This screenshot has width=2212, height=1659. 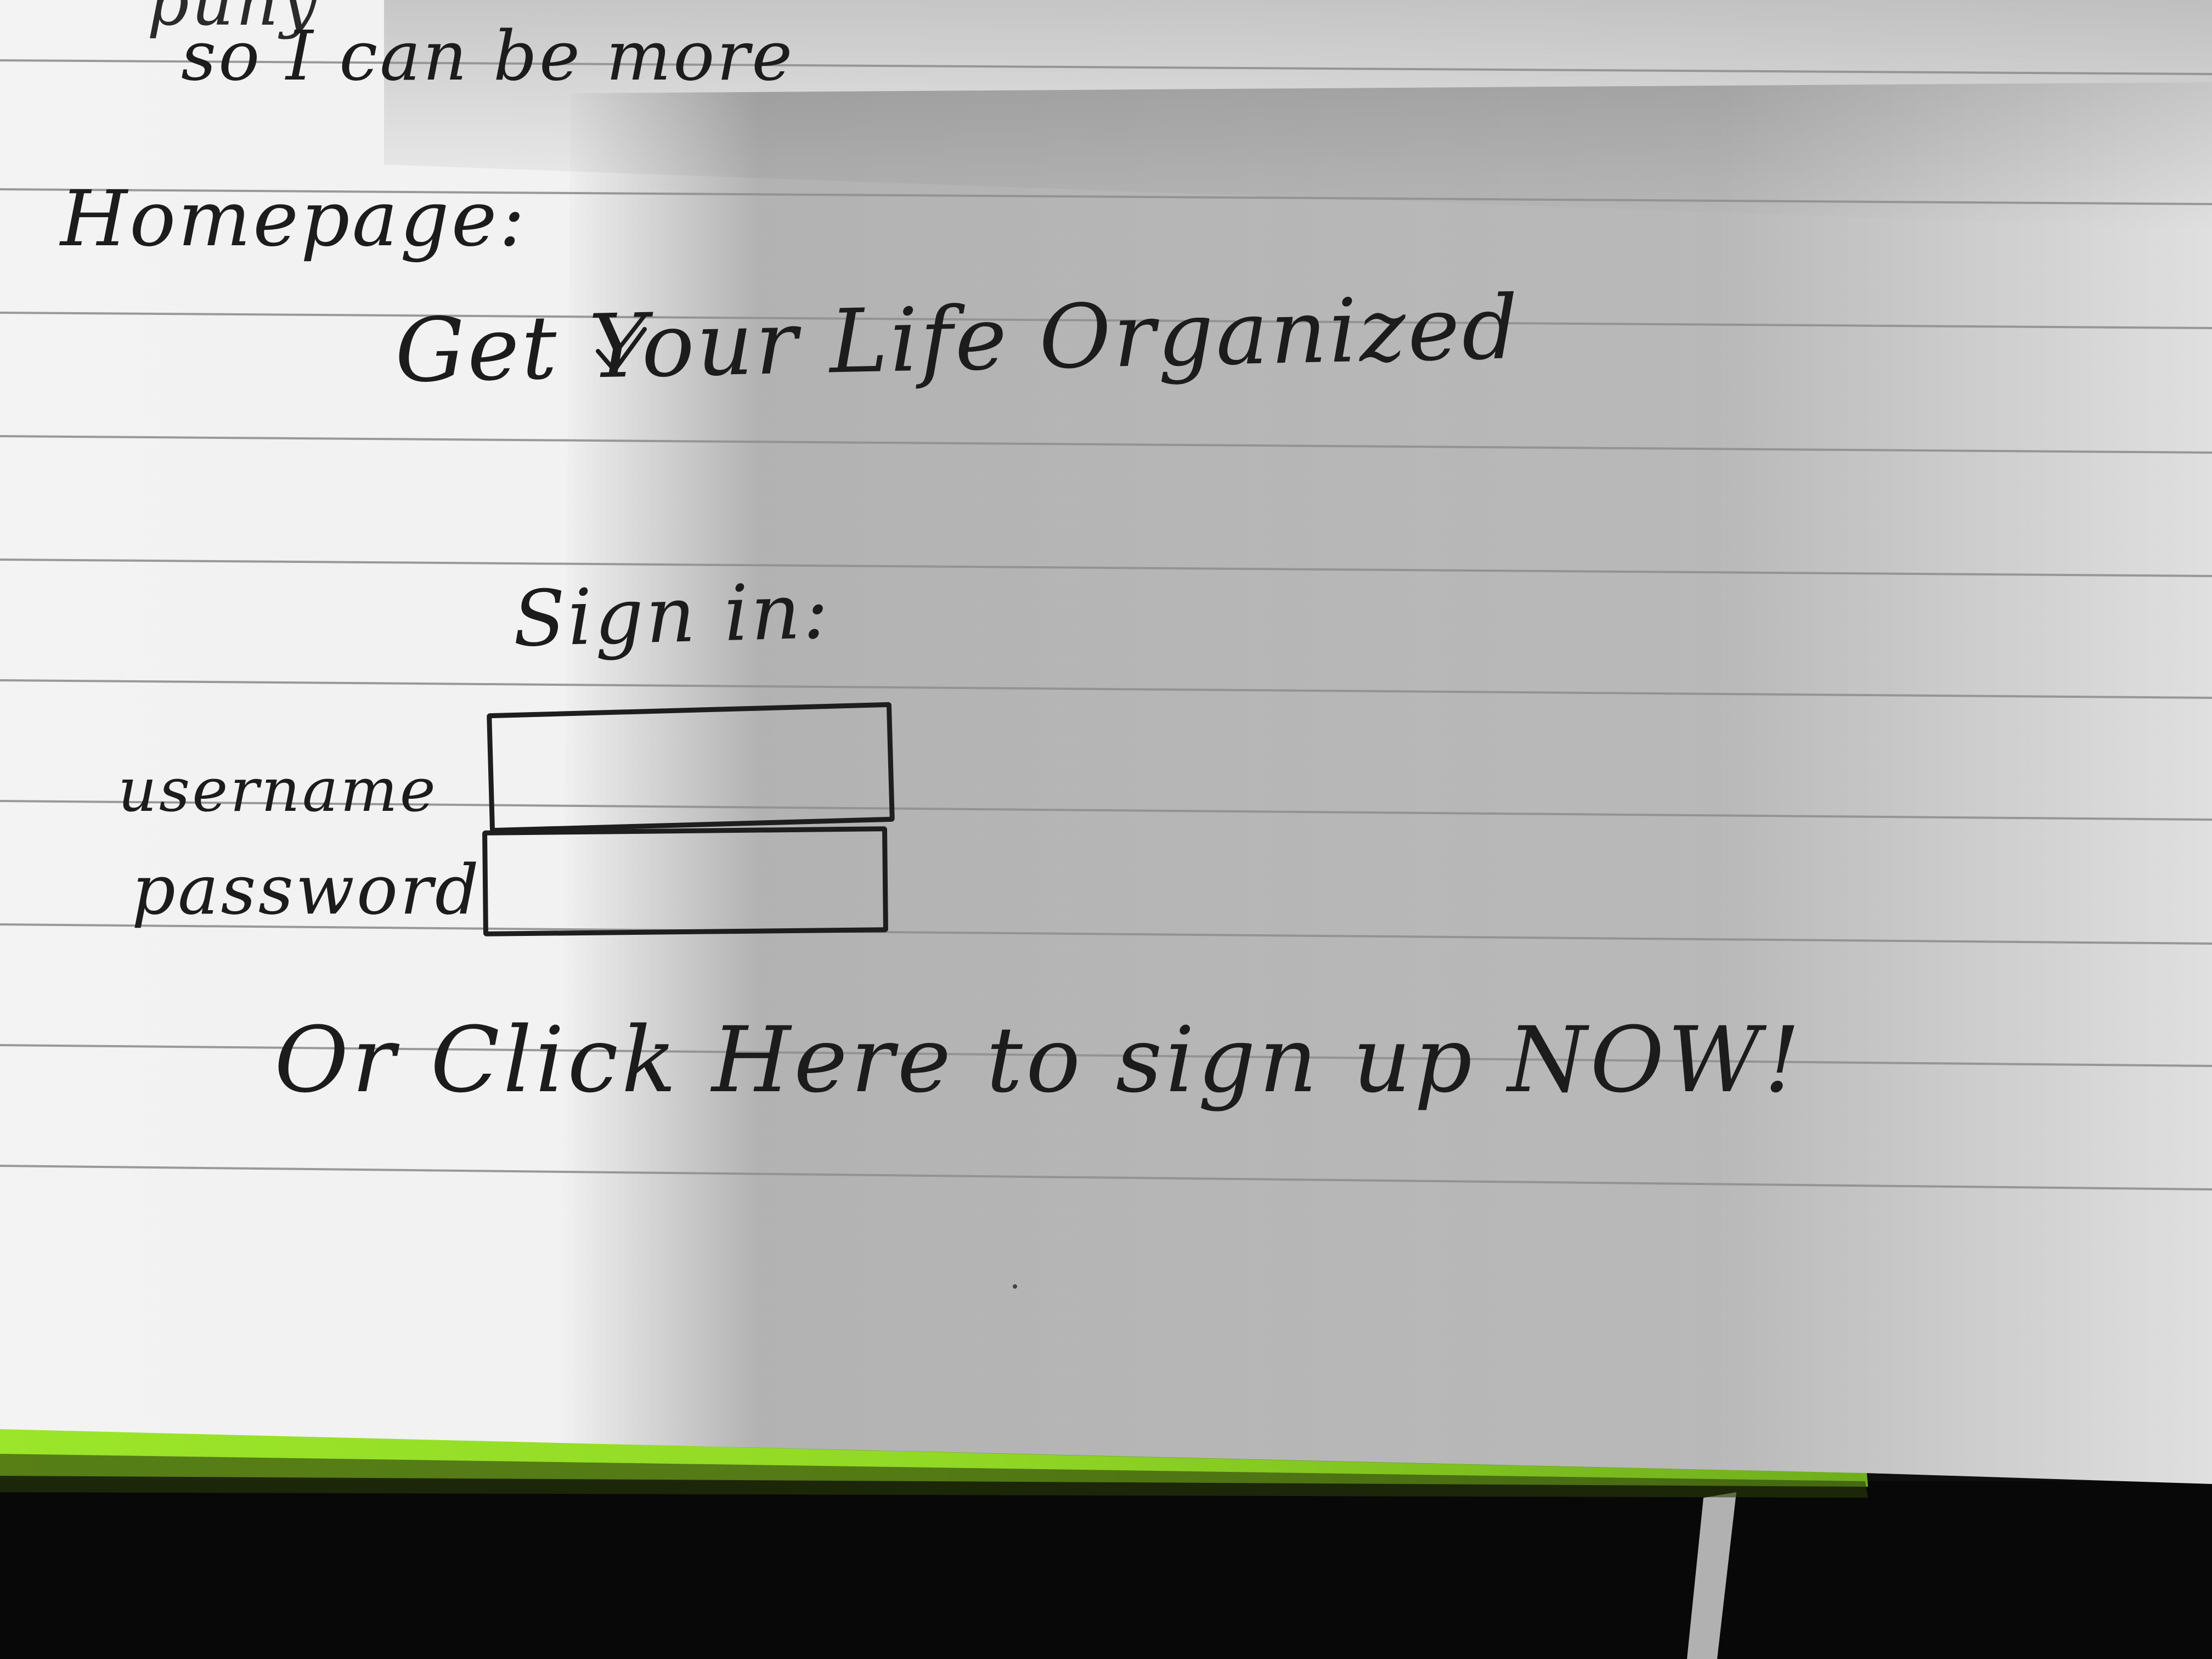 What do you see at coordinates (691, 768) in the screenshot?
I see `username-box-sketch` at bounding box center [691, 768].